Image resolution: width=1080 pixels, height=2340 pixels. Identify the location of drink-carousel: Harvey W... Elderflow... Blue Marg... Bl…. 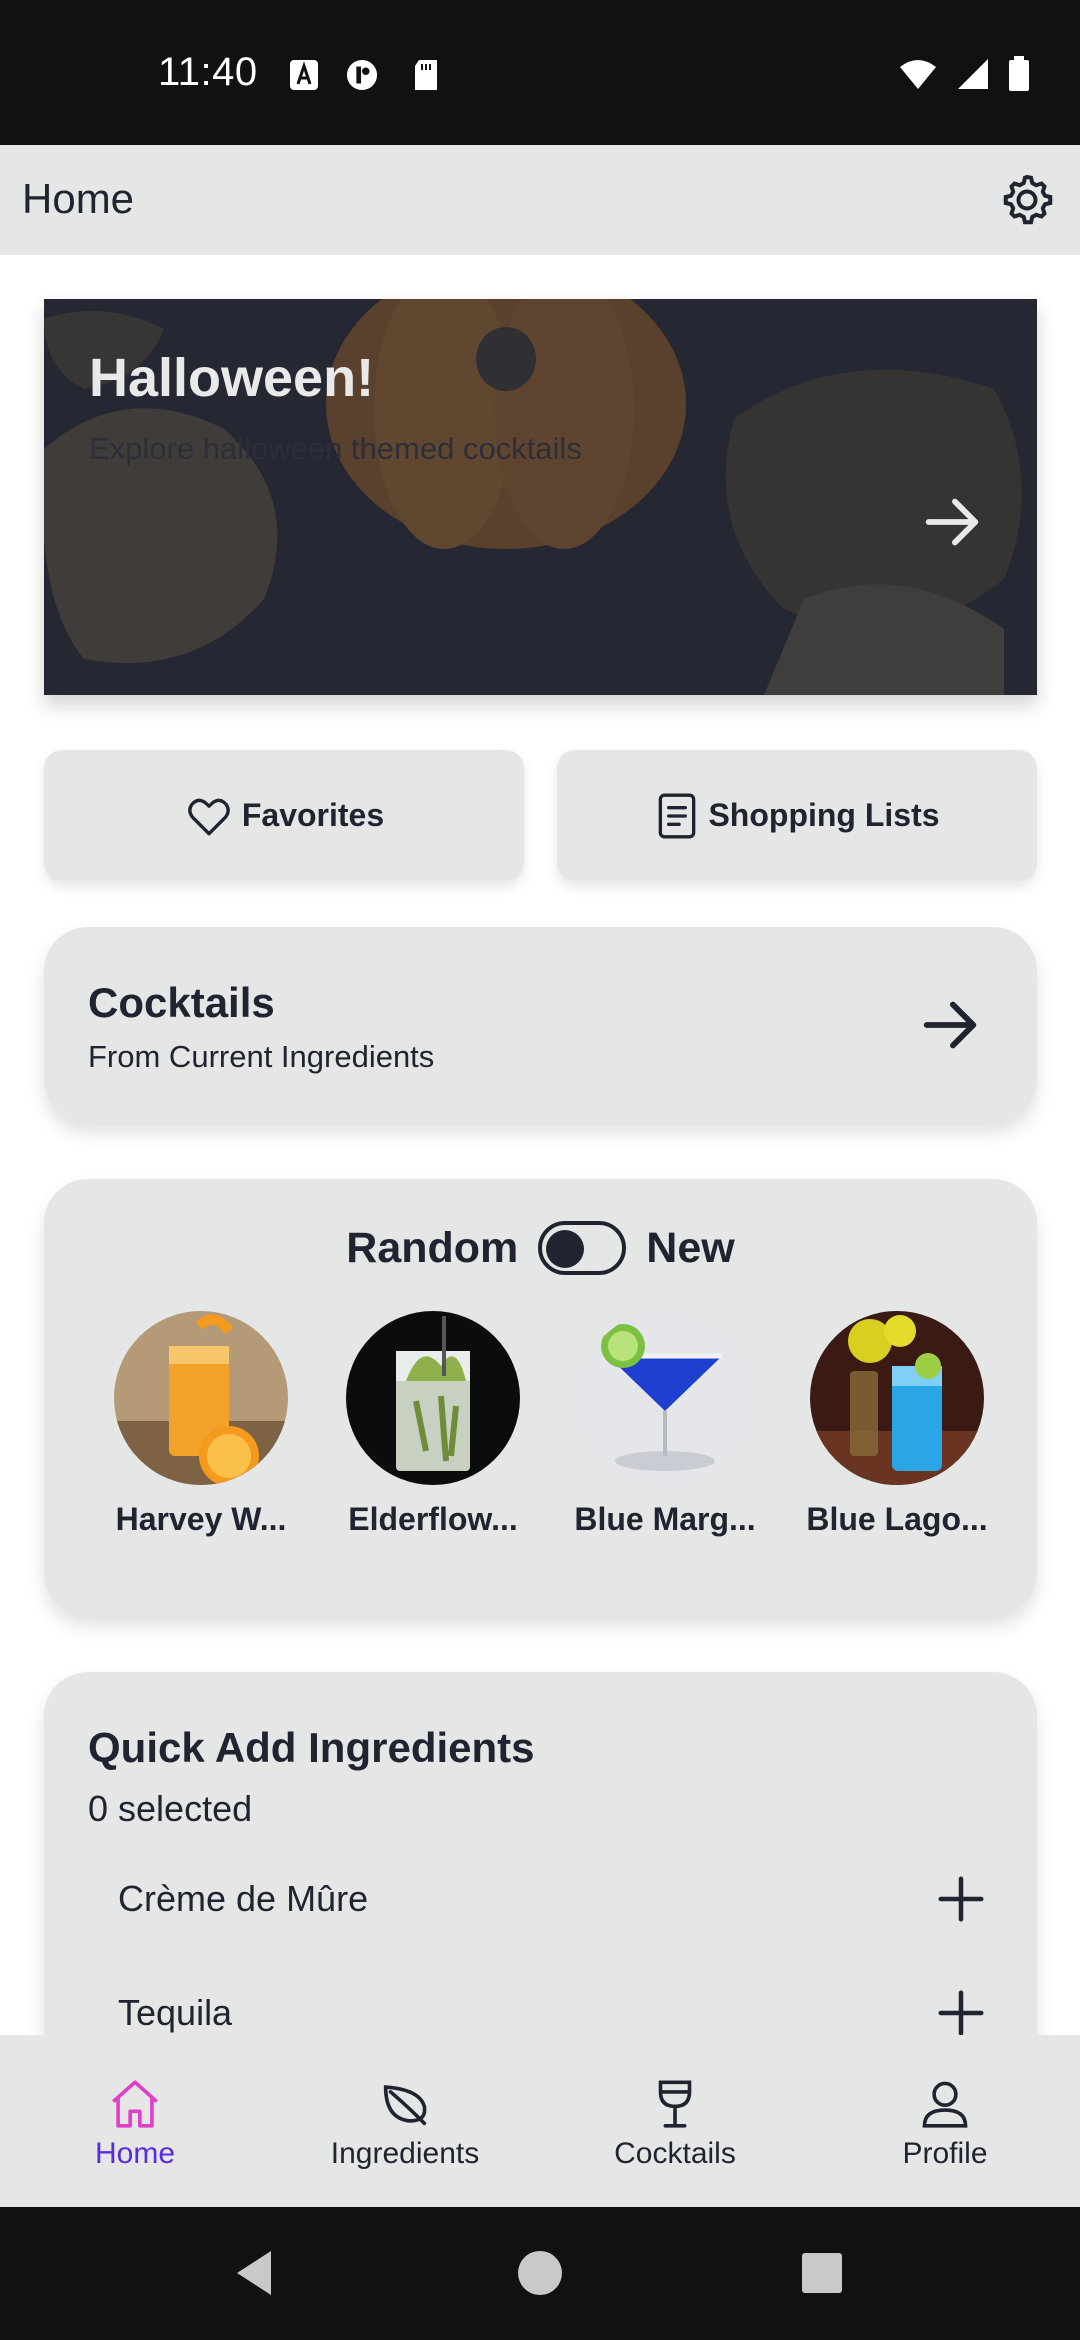
(551, 1424).